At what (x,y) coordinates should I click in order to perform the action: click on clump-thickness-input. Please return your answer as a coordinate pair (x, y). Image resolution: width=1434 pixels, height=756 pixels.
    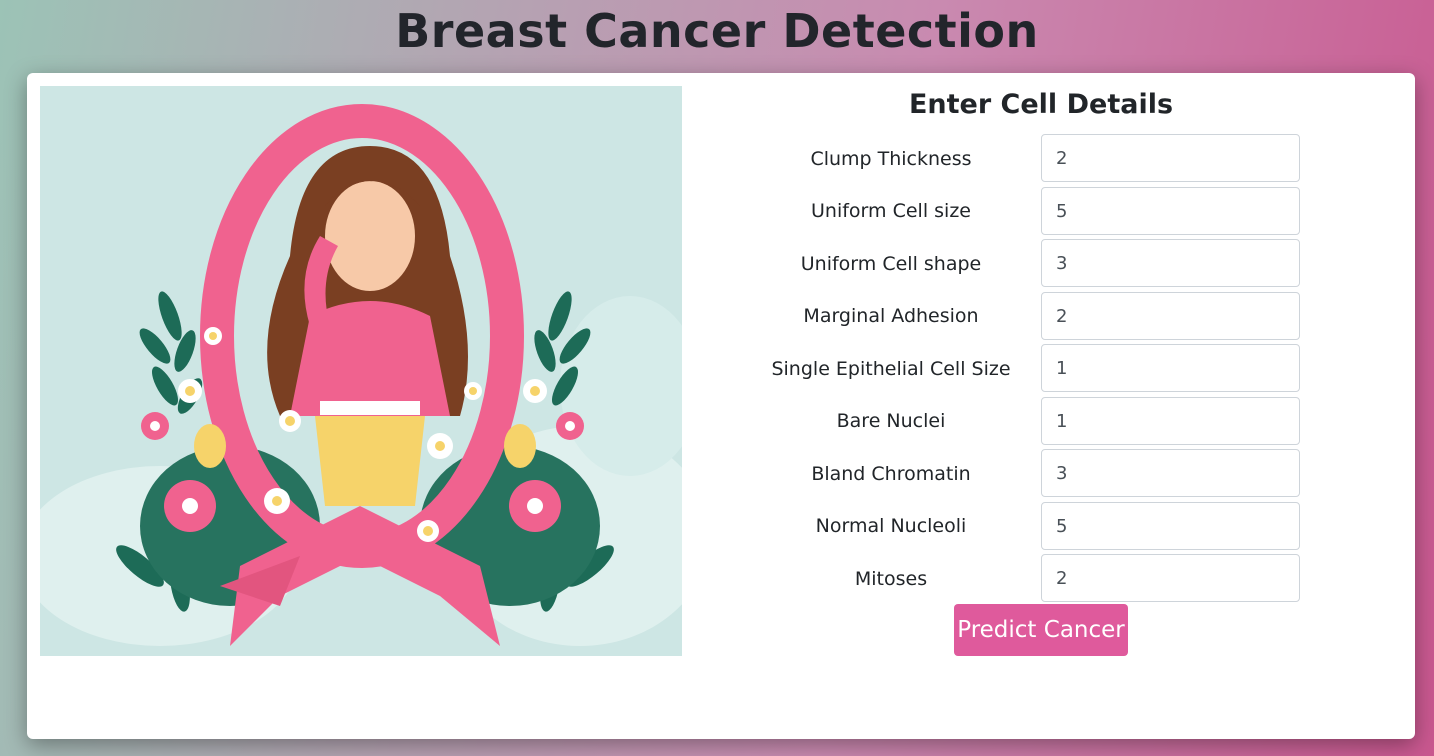
    Looking at the image, I should click on (1170, 158).